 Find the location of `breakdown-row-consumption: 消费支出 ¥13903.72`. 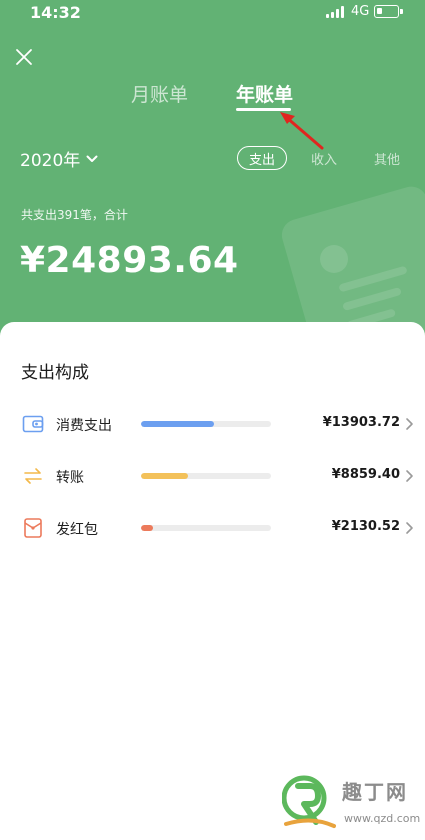

breakdown-row-consumption: 消费支出 ¥13903.72 is located at coordinates (212, 424).